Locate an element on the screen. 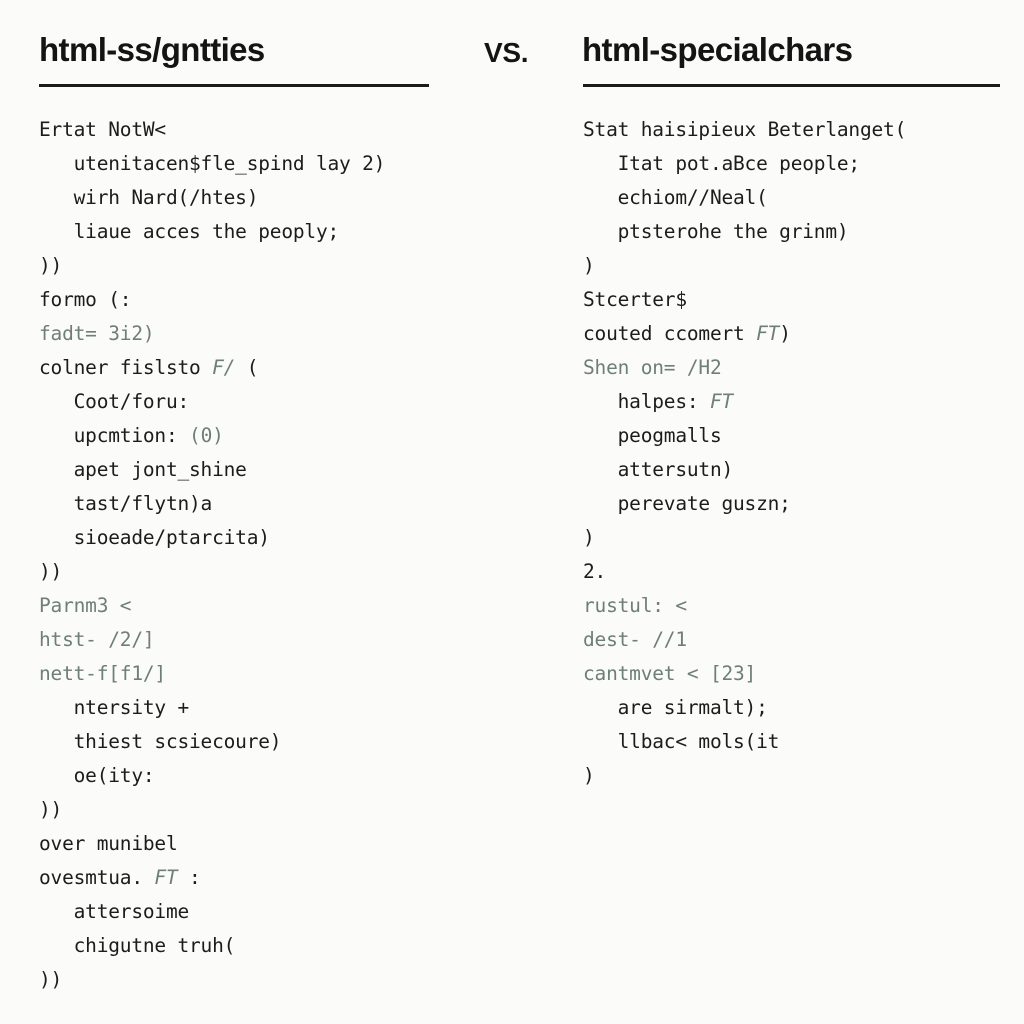  right-code-line: ptsterohe the grinm) is located at coordinates (716, 231).